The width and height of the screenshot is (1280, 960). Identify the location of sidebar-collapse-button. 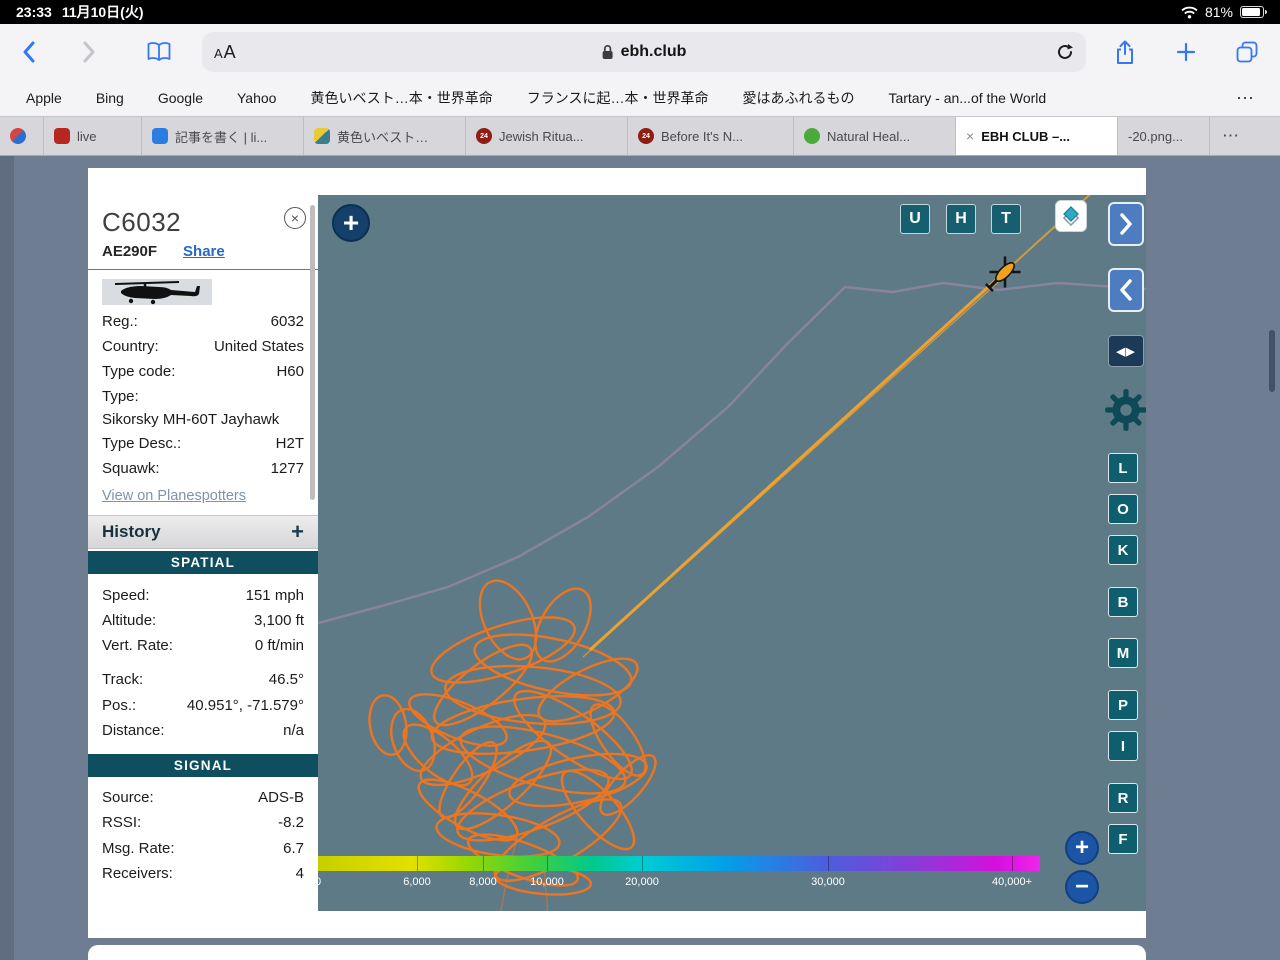
(1126, 290).